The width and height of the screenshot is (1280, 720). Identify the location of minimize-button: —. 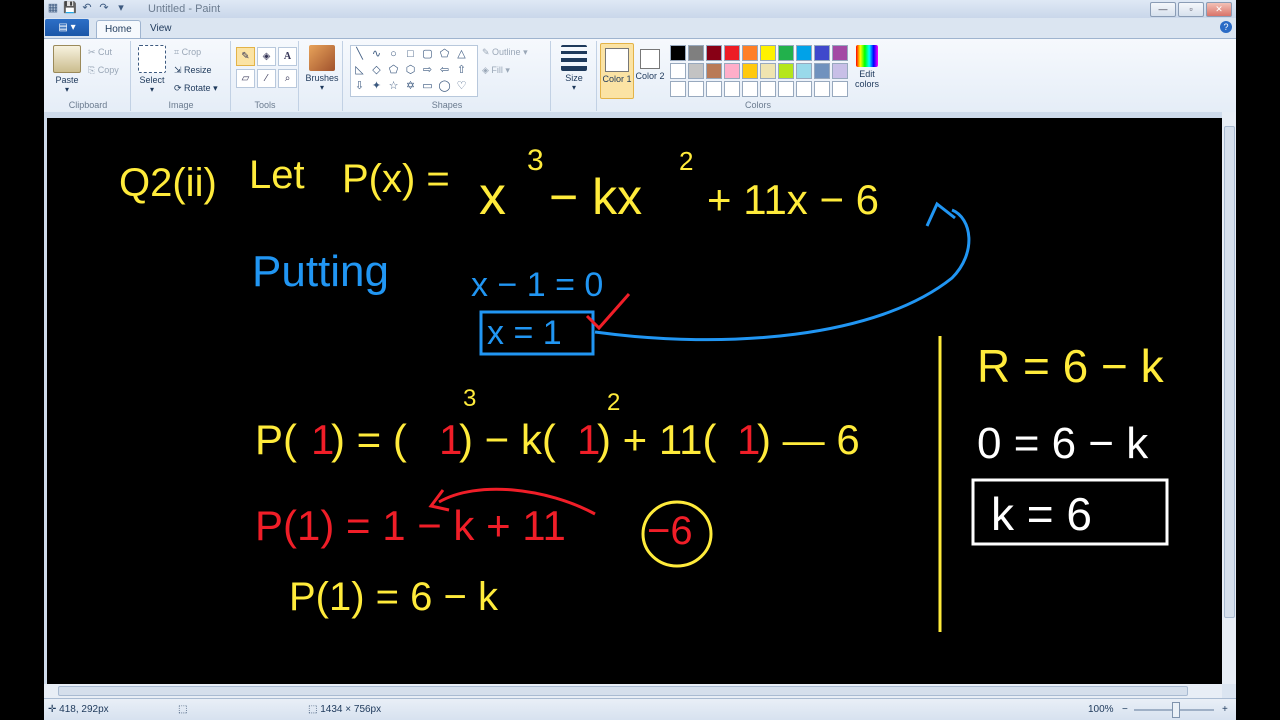
(1163, 9).